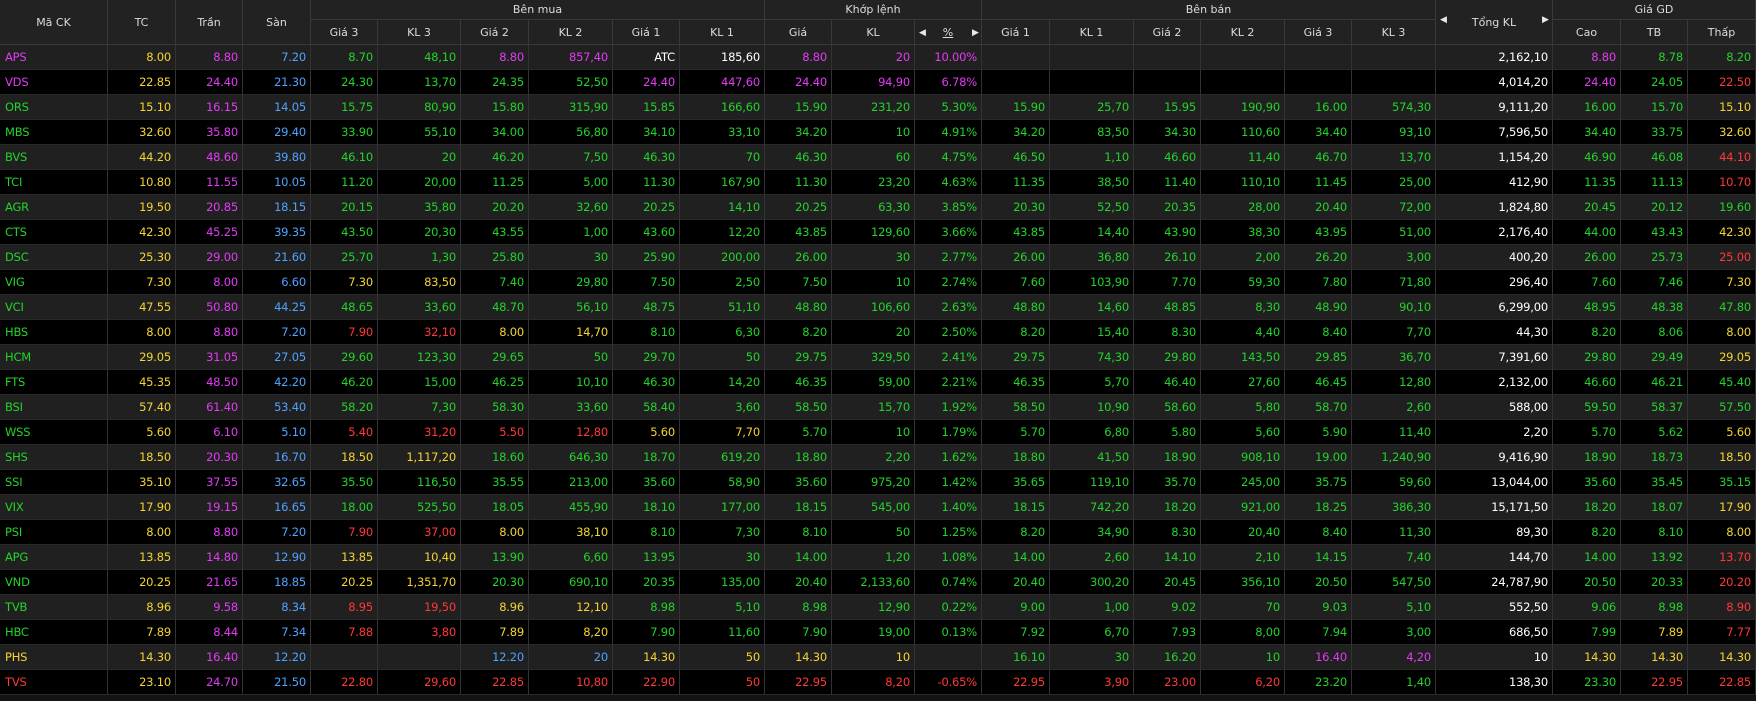  I want to click on cell-sym: VND, so click(54, 582).